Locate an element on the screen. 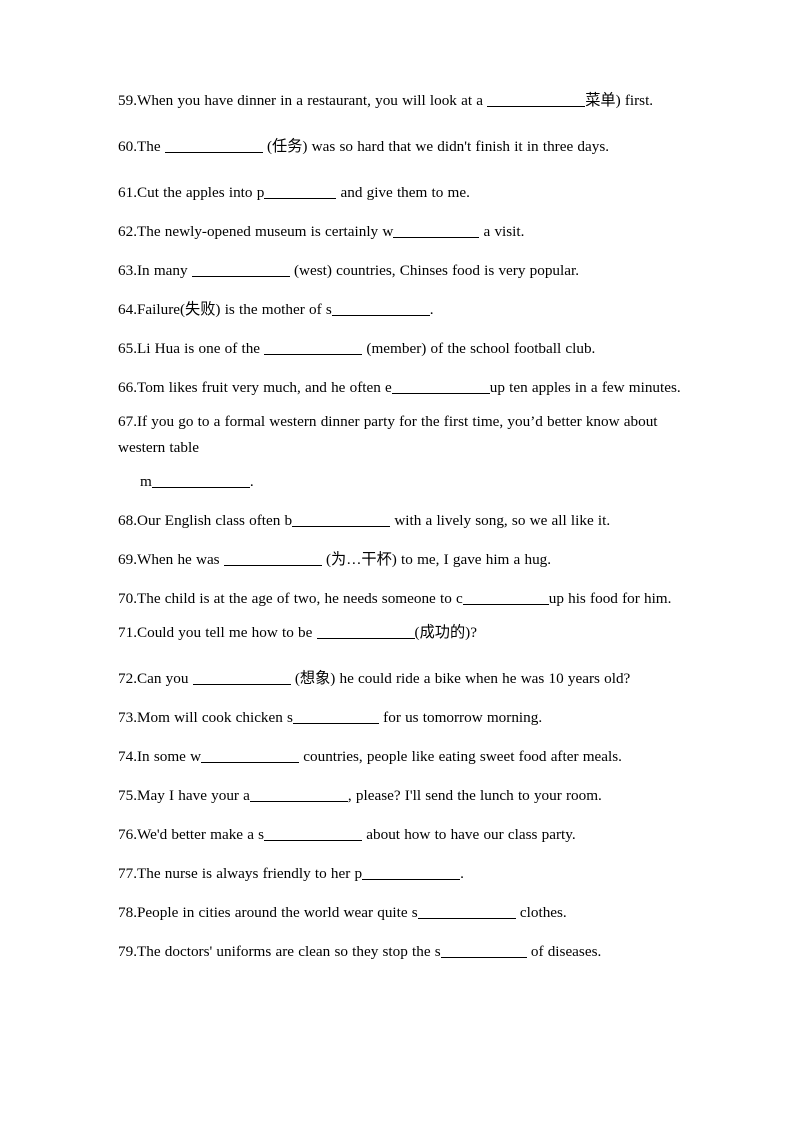 The height and width of the screenshot is (1123, 794). question-text: The nurse is always friendly to her p is located at coordinates (249, 873).